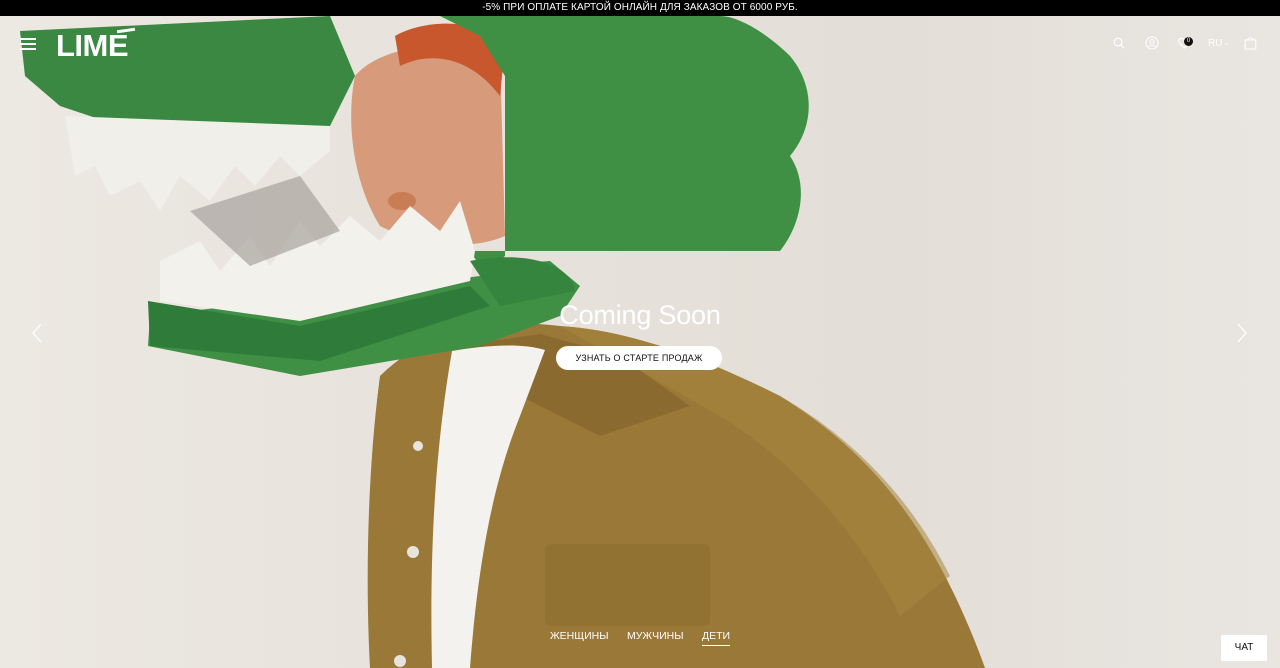  I want to click on chat-button: ЧАТ, so click(1244, 648).